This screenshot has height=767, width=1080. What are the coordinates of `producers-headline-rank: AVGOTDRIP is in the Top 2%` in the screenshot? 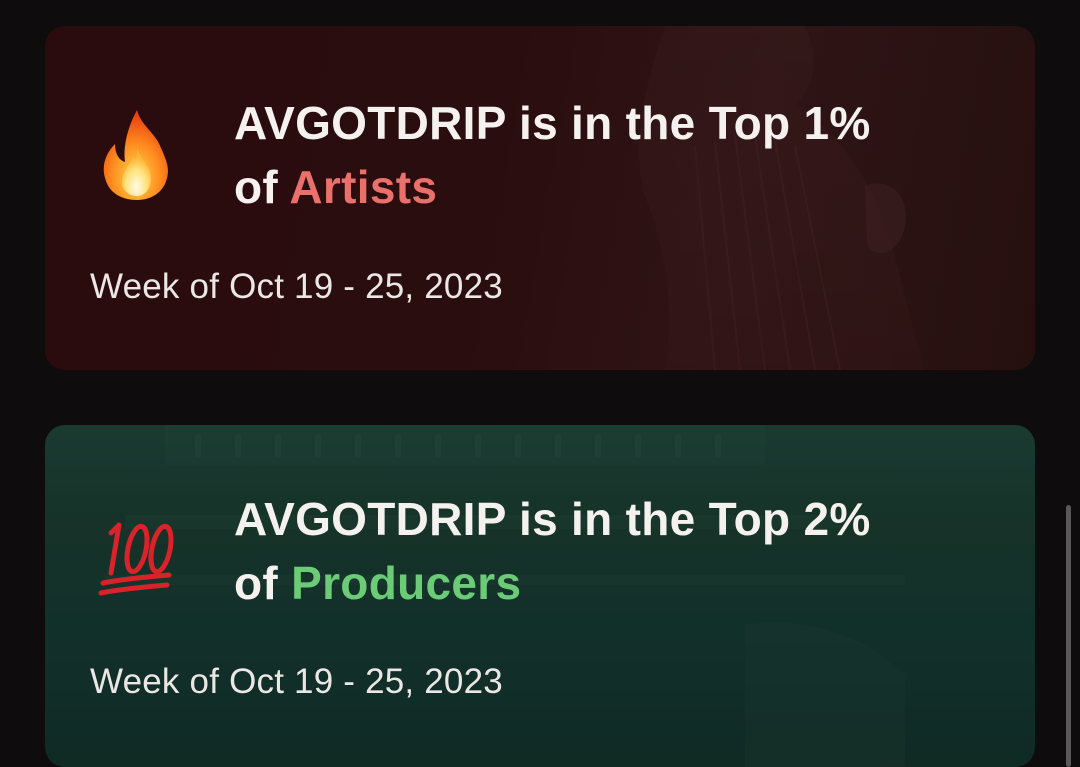 It's located at (552, 519).